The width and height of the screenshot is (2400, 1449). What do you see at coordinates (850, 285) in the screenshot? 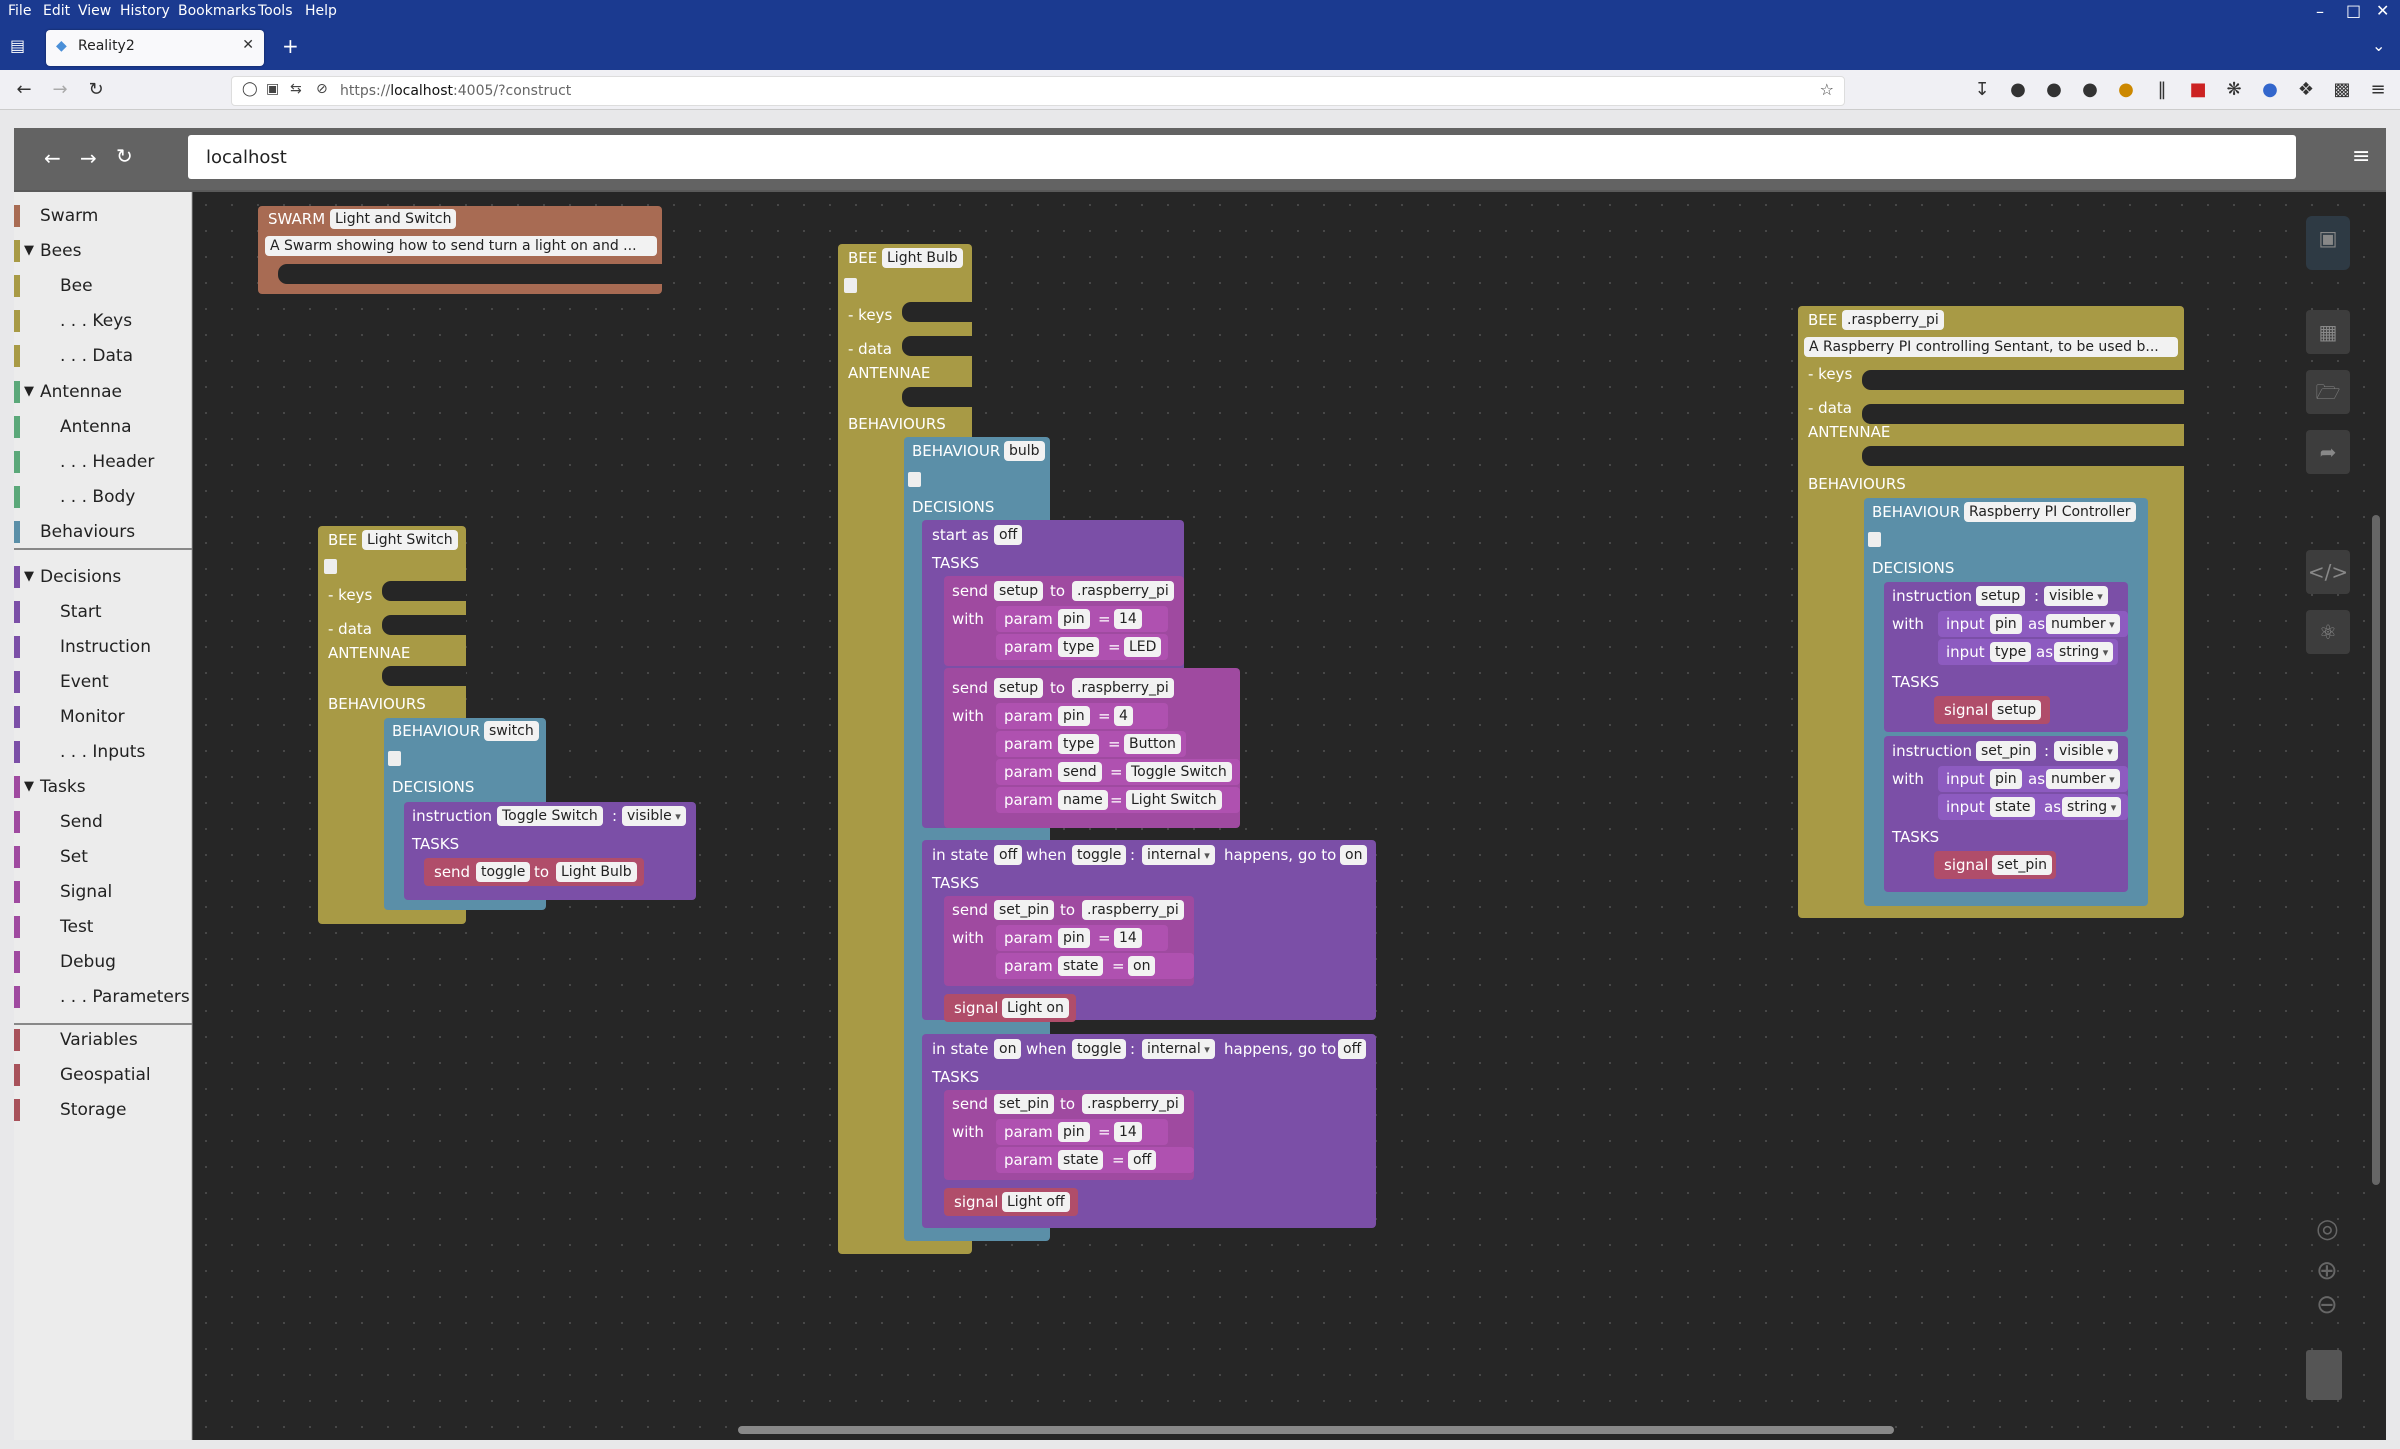
I see `bee-toggle-checkbox` at bounding box center [850, 285].